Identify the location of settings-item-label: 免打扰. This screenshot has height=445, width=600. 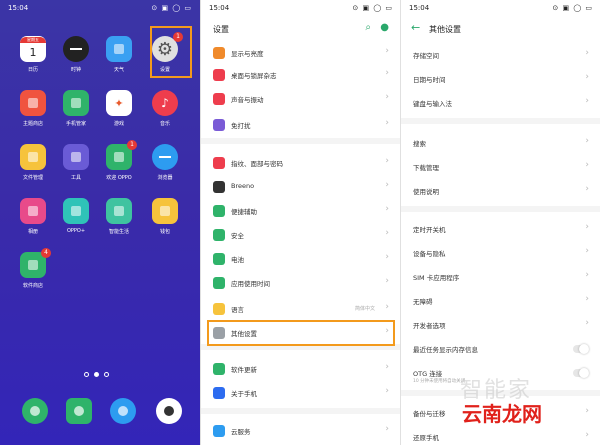
(241, 126).